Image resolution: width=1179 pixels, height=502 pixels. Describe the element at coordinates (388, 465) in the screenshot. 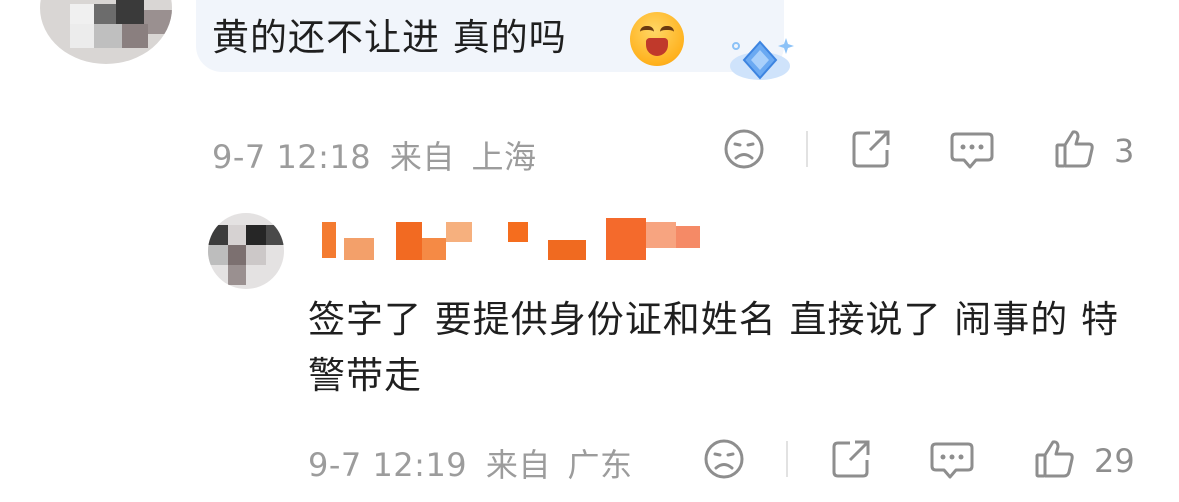

I see `comment-time: 9-7 12:19` at that location.